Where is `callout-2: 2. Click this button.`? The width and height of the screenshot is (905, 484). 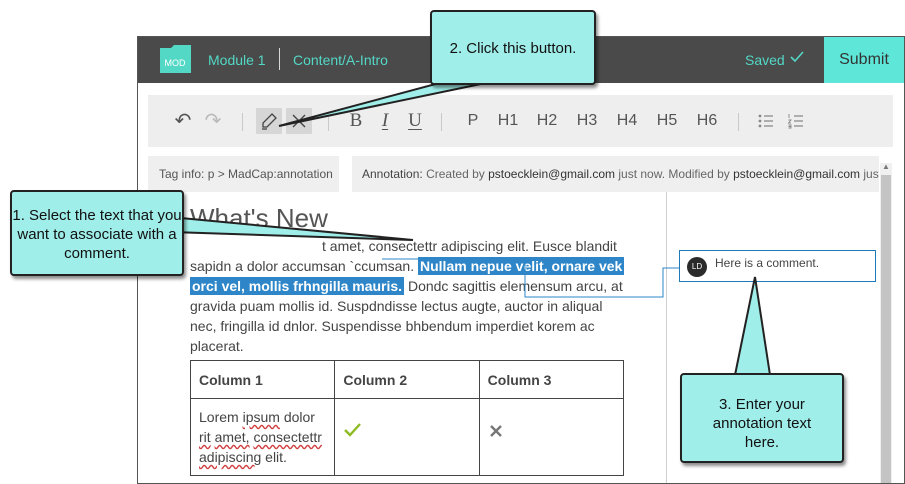
callout-2: 2. Click this button. is located at coordinates (513, 47).